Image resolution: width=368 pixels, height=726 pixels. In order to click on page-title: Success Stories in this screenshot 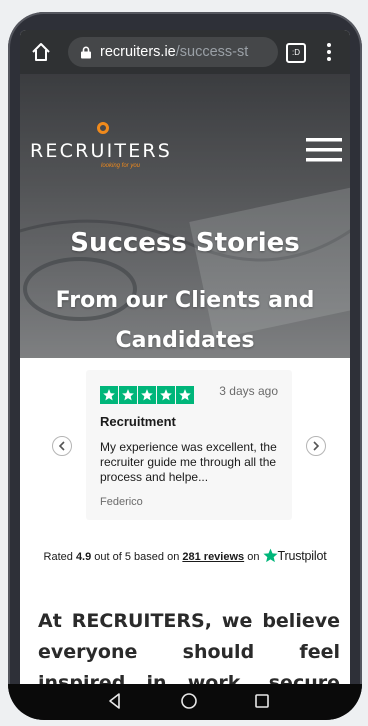, I will do `click(185, 243)`.